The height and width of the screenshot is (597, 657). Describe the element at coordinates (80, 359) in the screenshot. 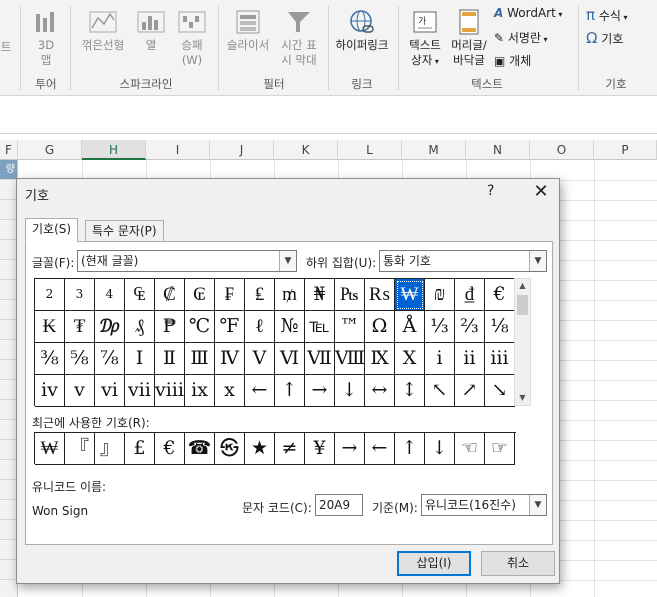

I see `symbol-cell: ⅝` at that location.